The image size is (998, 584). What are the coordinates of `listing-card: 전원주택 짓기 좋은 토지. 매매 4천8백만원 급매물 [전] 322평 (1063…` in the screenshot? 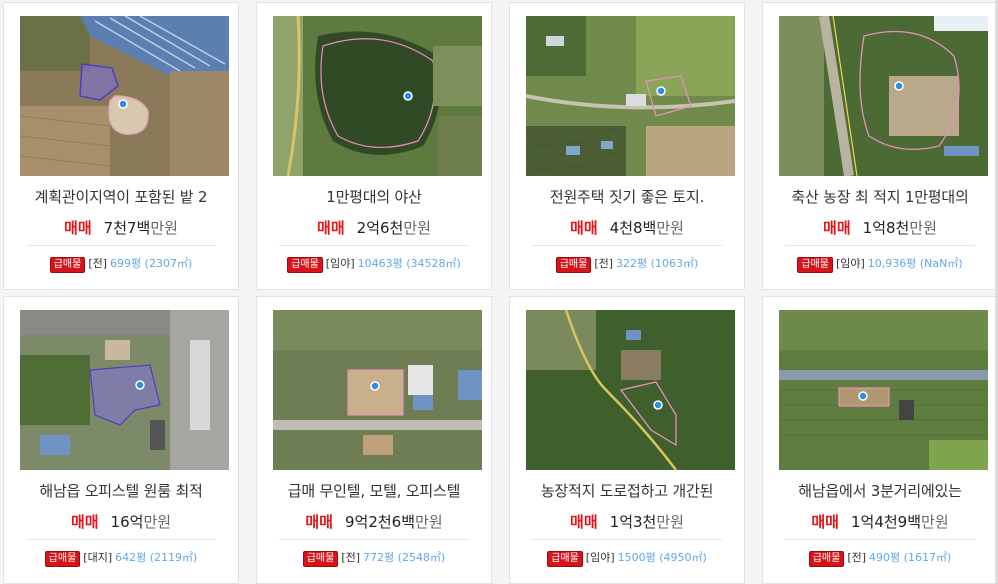 It's located at (627, 146).